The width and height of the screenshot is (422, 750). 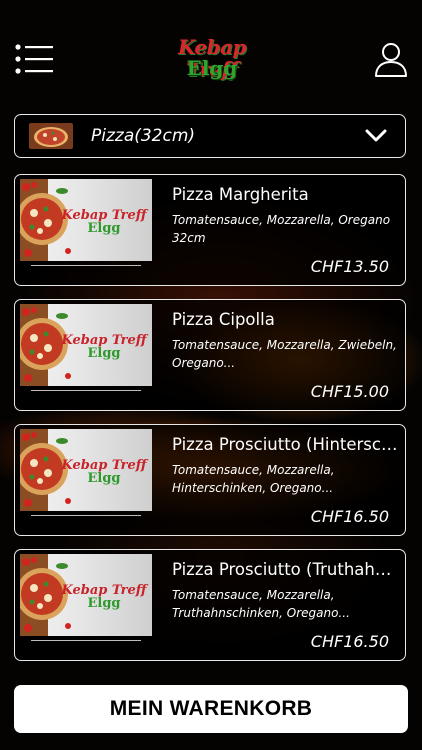 I want to click on product-name: Pizza Margherita, so click(x=240, y=194).